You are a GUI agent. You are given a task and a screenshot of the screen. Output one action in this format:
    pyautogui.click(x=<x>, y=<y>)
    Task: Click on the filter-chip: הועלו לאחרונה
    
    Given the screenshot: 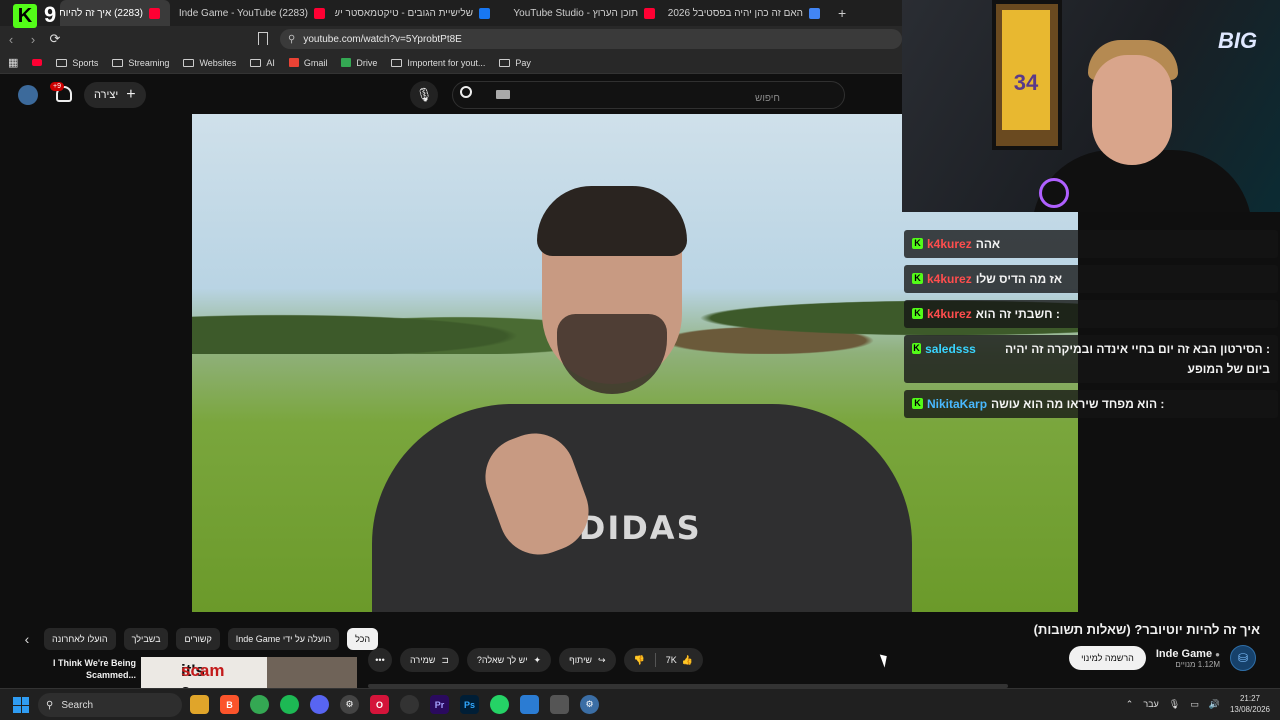 What is the action you would take?
    pyautogui.click(x=80, y=639)
    